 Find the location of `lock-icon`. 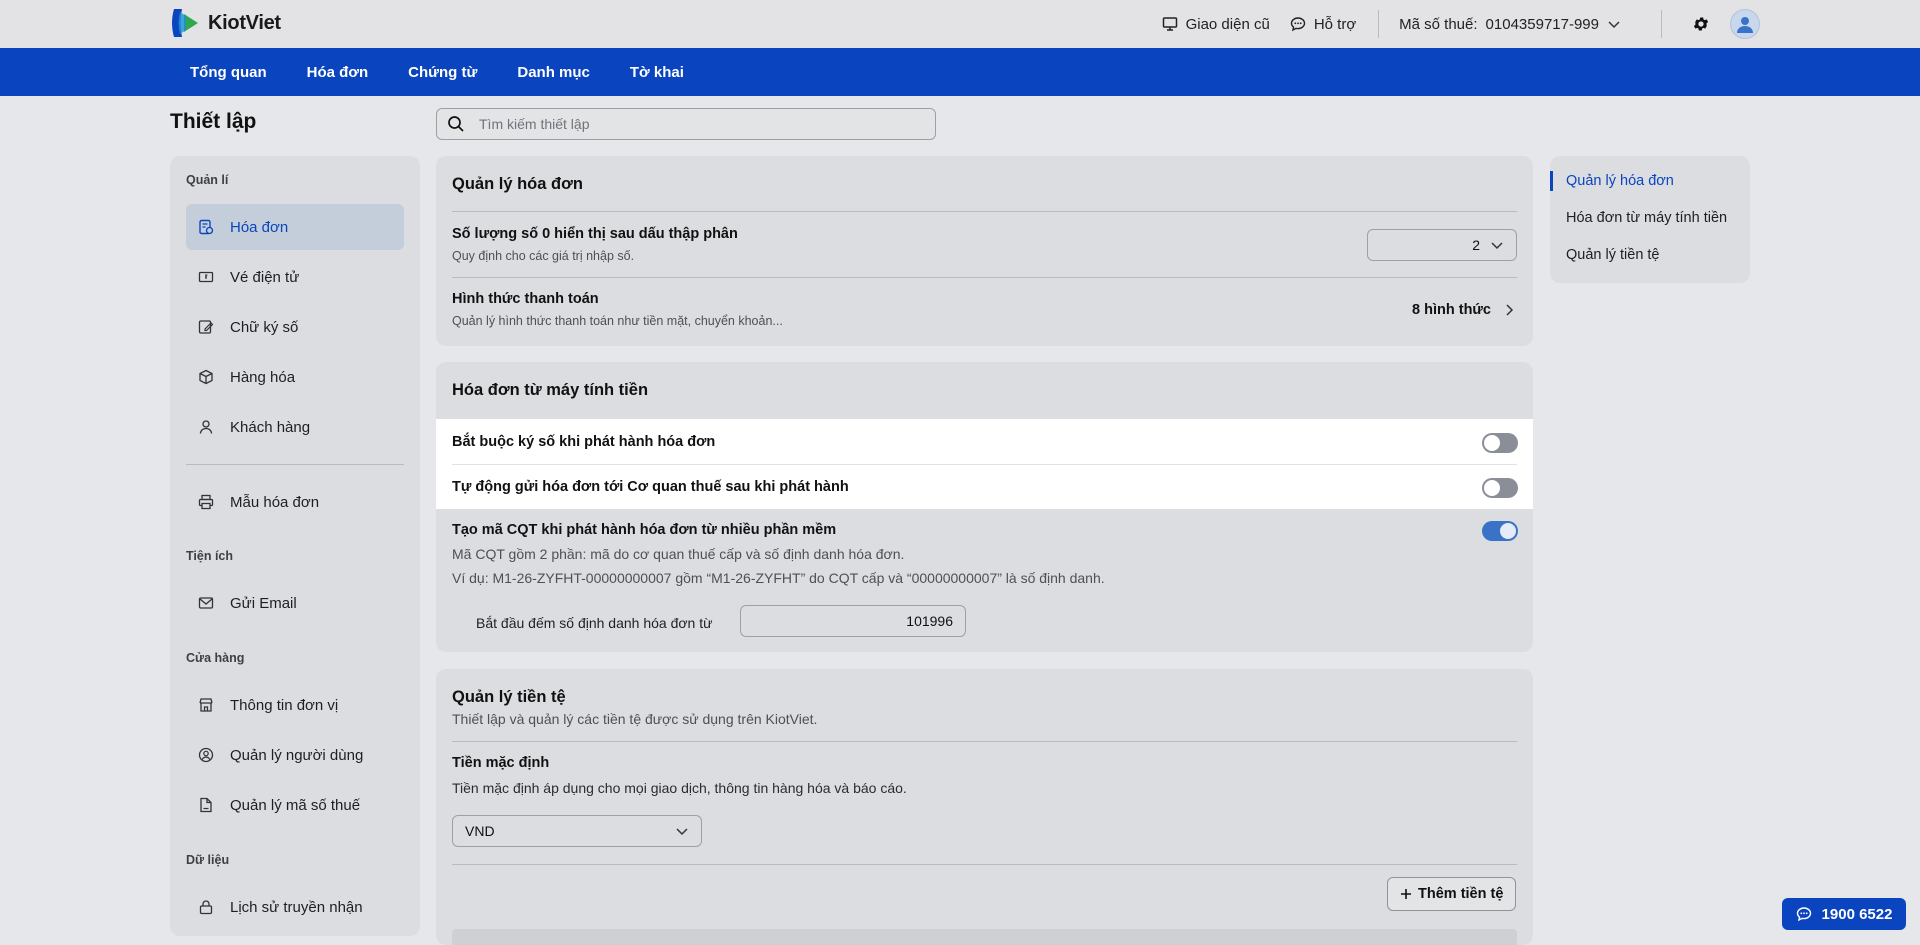

lock-icon is located at coordinates (206, 907).